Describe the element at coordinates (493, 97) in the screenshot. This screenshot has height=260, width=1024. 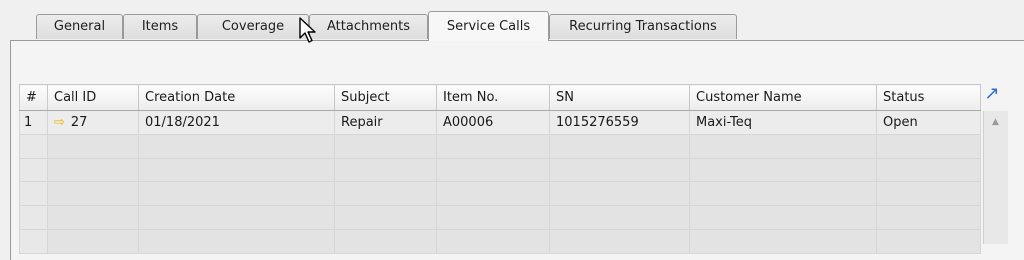
I see `column-header-item-no: Item No.` at that location.